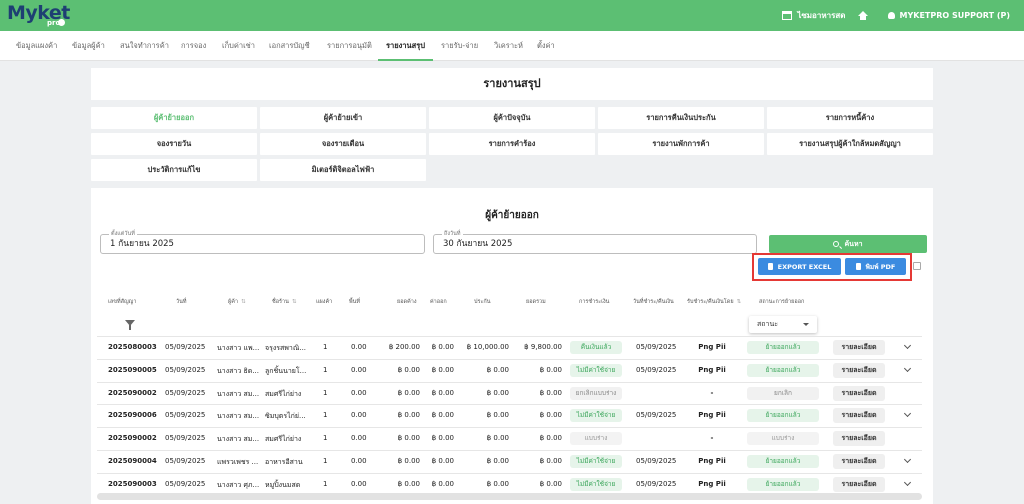  What do you see at coordinates (891, 15) in the screenshot?
I see `user-icon` at bounding box center [891, 15].